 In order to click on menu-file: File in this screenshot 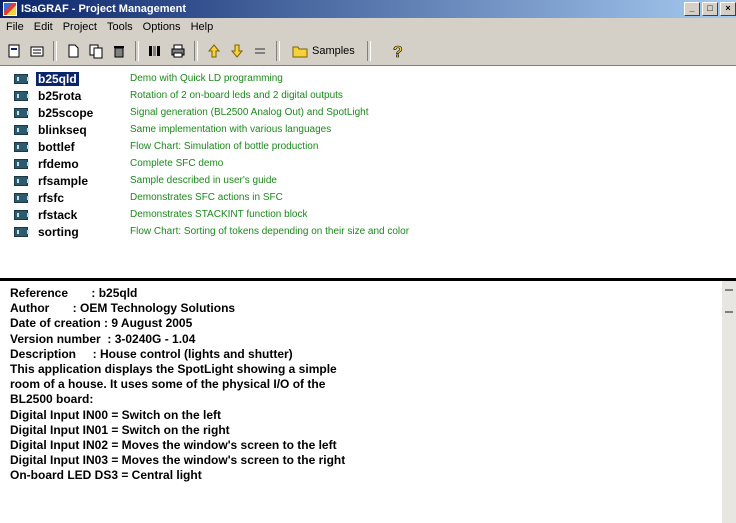, I will do `click(16, 27)`.